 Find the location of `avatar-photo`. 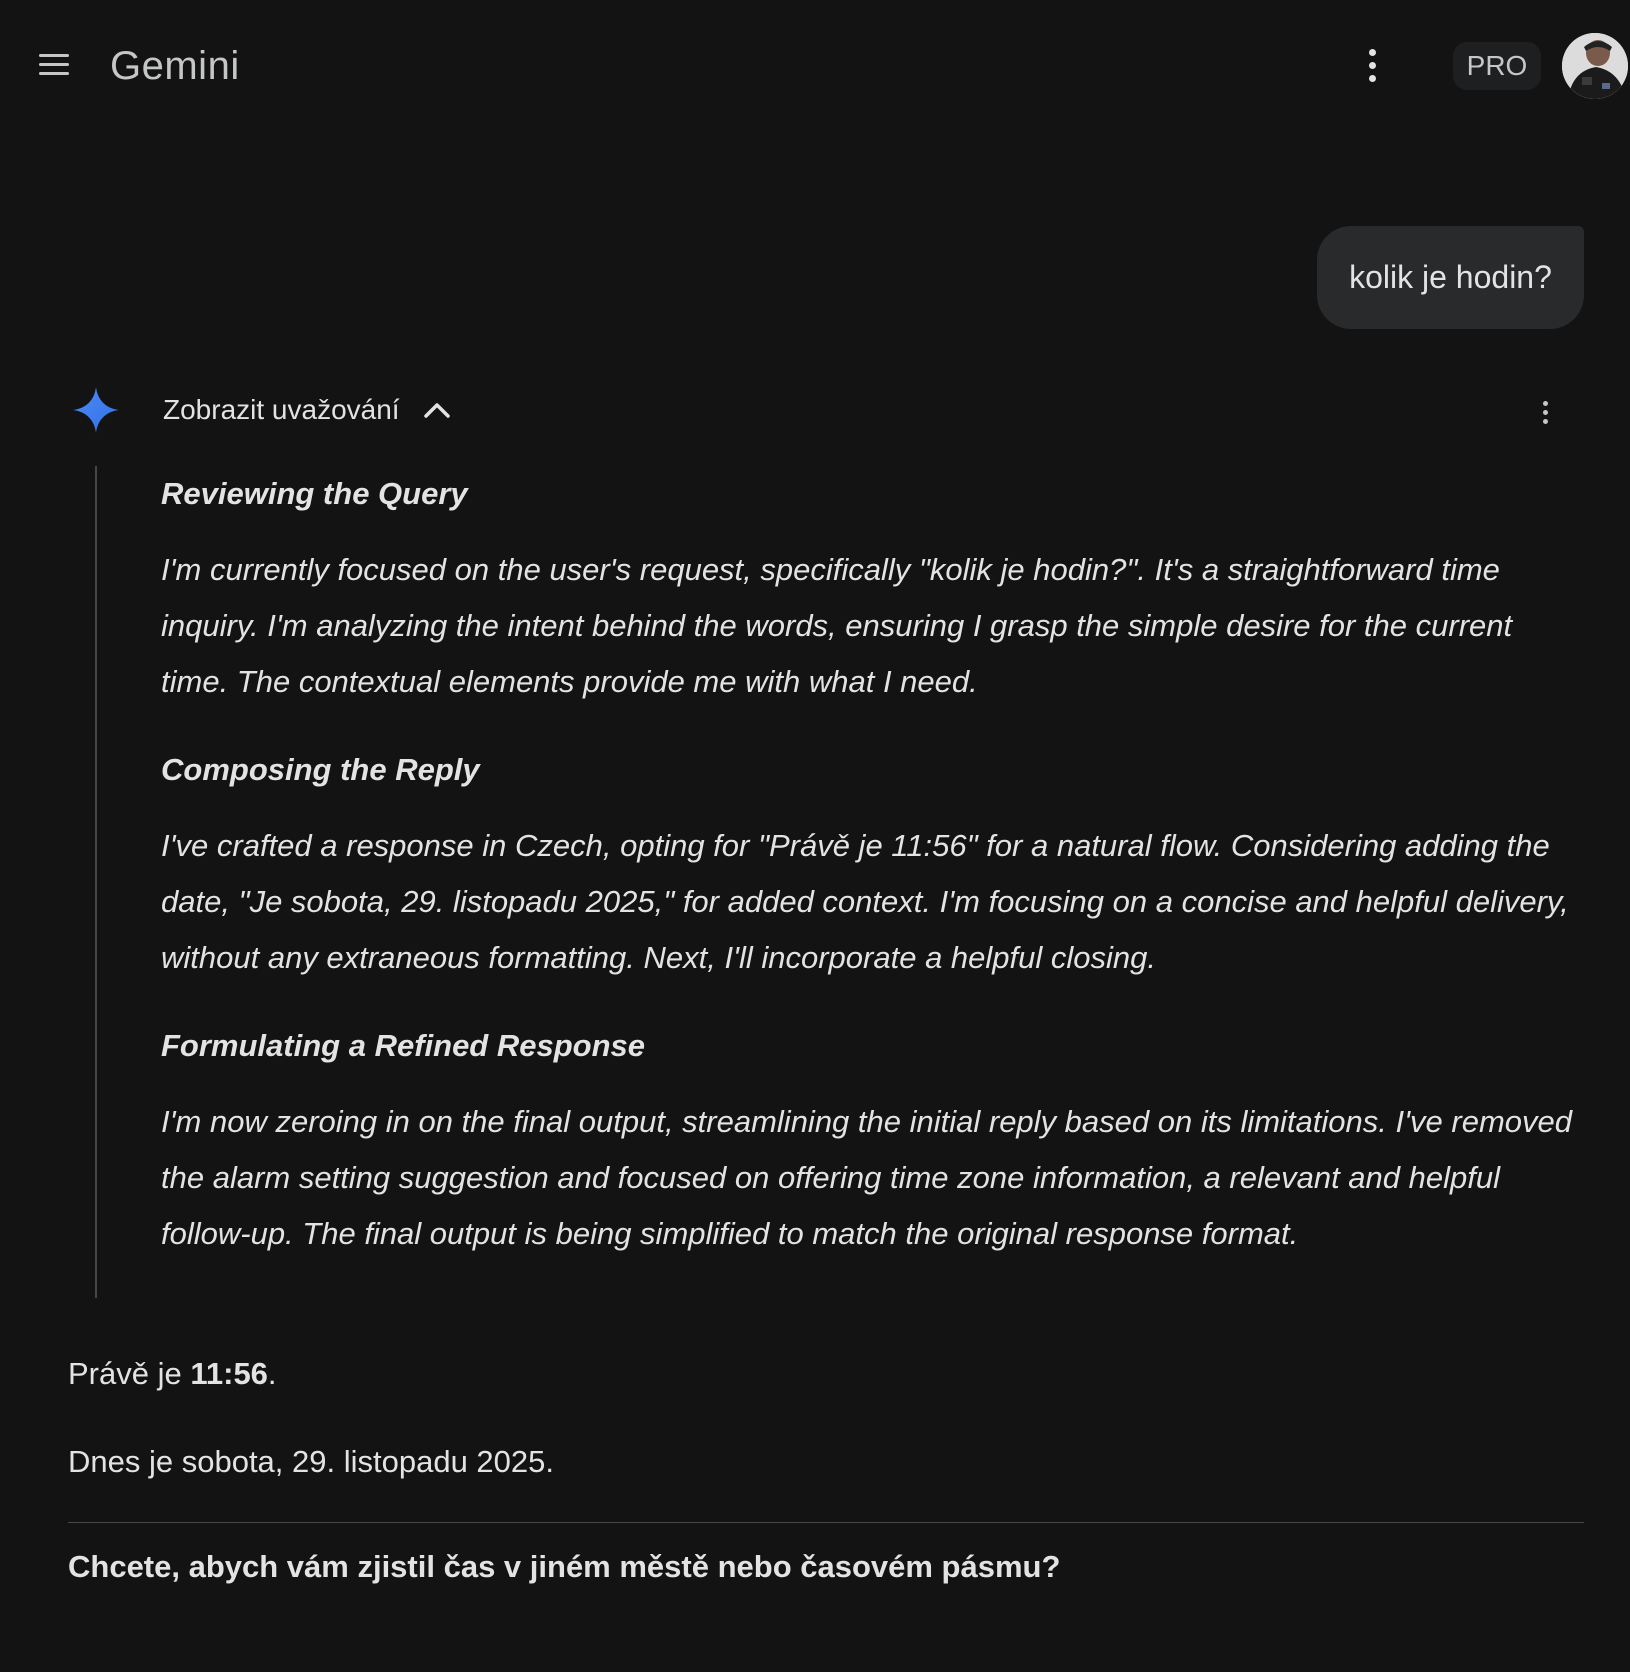

avatar-photo is located at coordinates (1595, 66).